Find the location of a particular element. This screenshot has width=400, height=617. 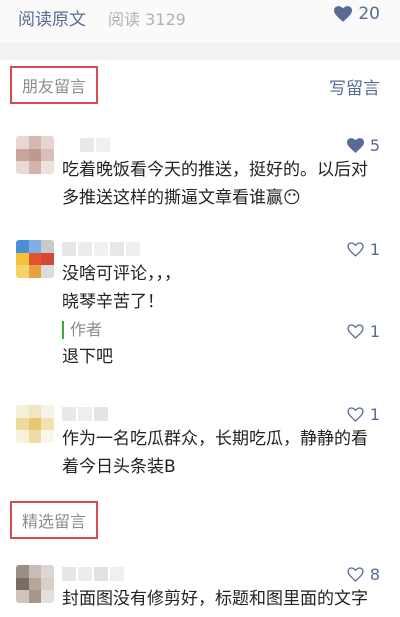

article-footer-bar: 阅读原文 阅读 3129 20 is located at coordinates (200, 21).